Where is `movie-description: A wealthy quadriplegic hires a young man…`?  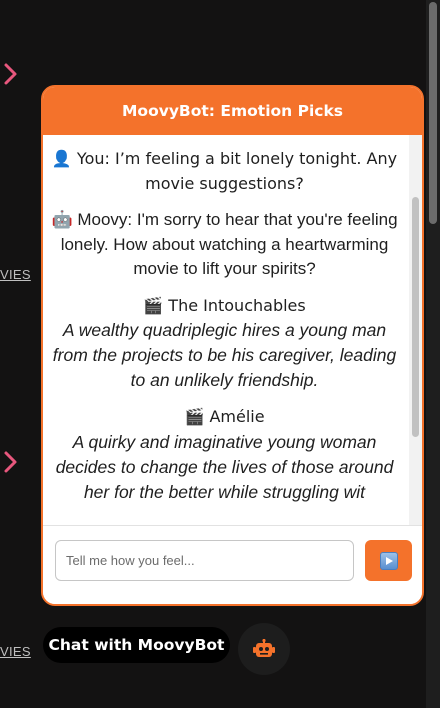 movie-description: A wealthy quadriplegic hires a young man… is located at coordinates (224, 355).